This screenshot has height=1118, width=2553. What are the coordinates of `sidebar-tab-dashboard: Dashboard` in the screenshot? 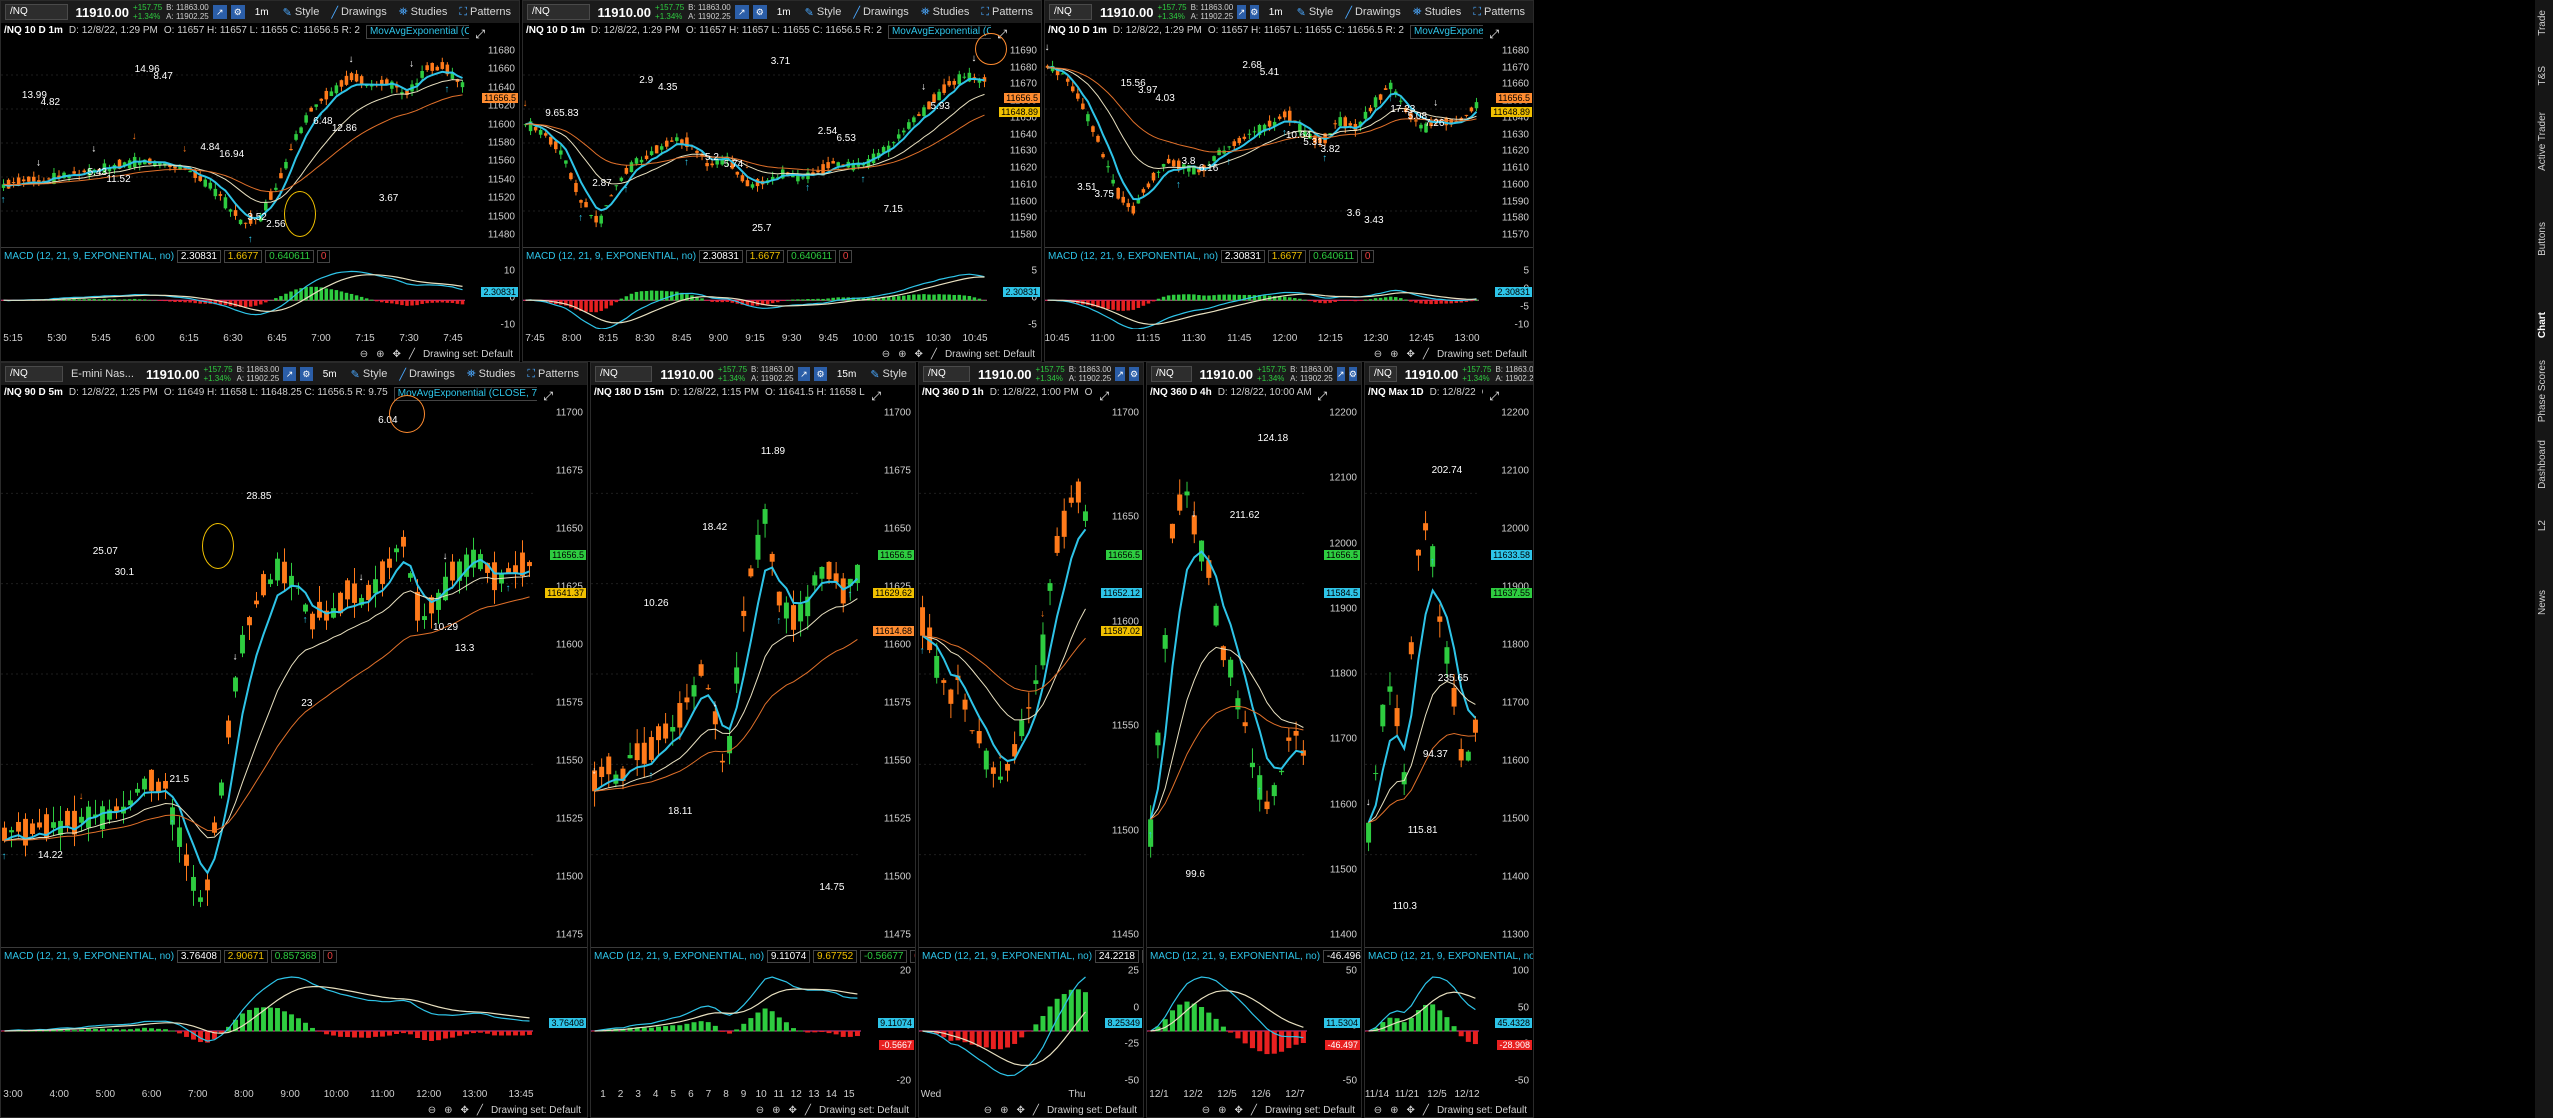 It's located at (2542, 464).